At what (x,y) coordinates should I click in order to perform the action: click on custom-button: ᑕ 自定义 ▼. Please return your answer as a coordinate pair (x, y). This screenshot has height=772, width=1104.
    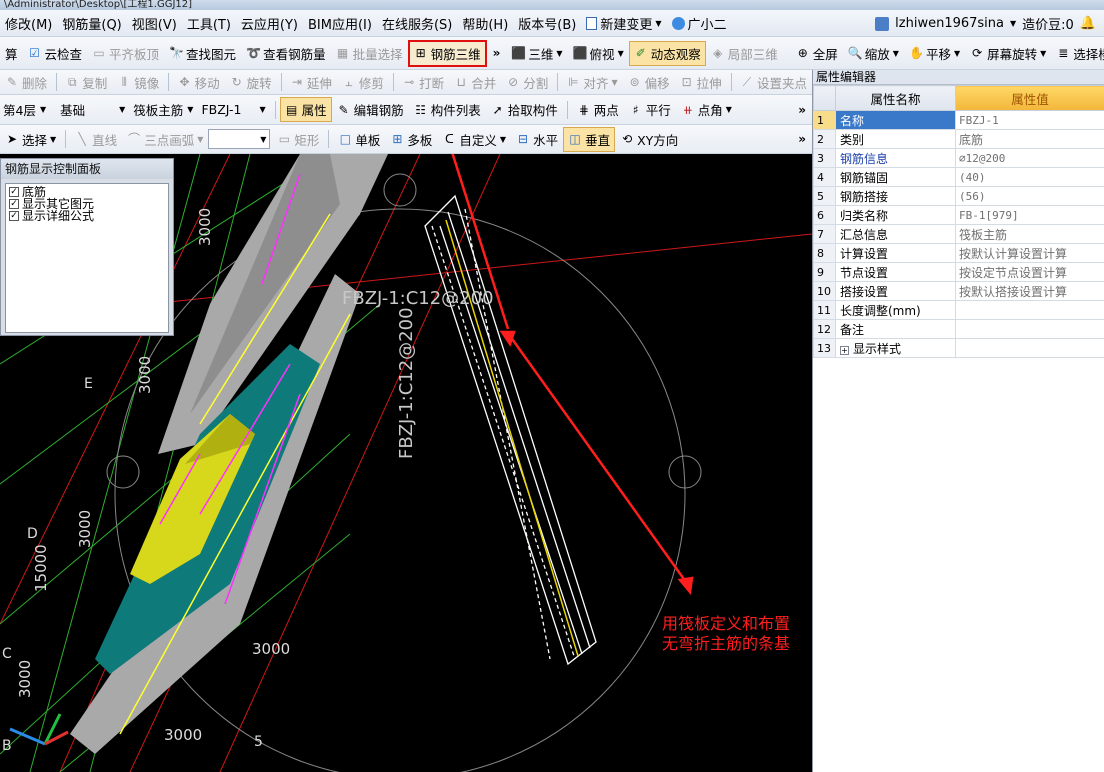
    Looking at the image, I should click on (474, 139).